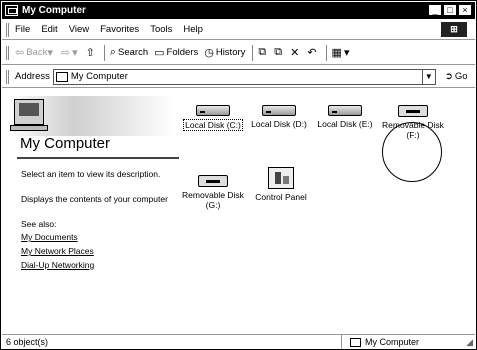  What do you see at coordinates (469, 342) in the screenshot?
I see `resize-grip: ◢` at bounding box center [469, 342].